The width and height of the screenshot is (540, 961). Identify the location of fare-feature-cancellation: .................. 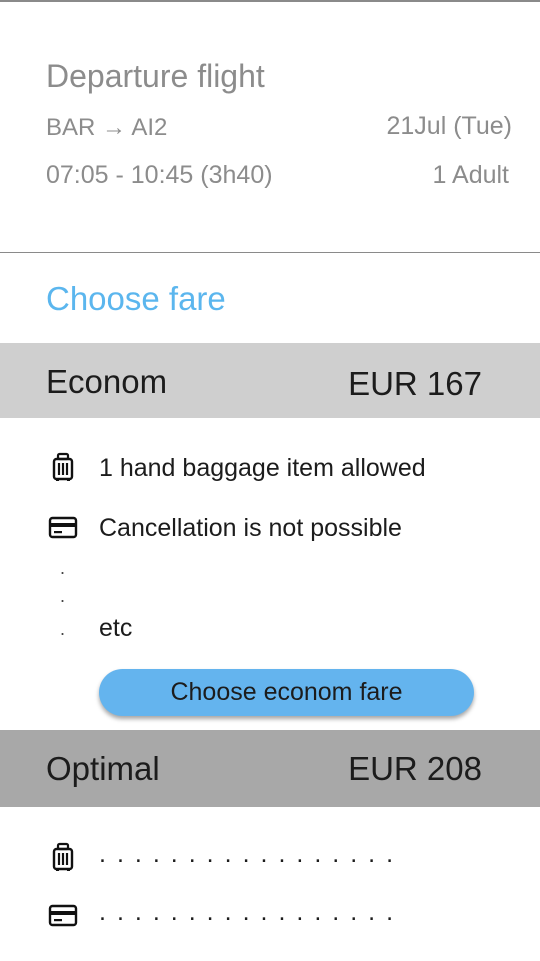
(270, 916).